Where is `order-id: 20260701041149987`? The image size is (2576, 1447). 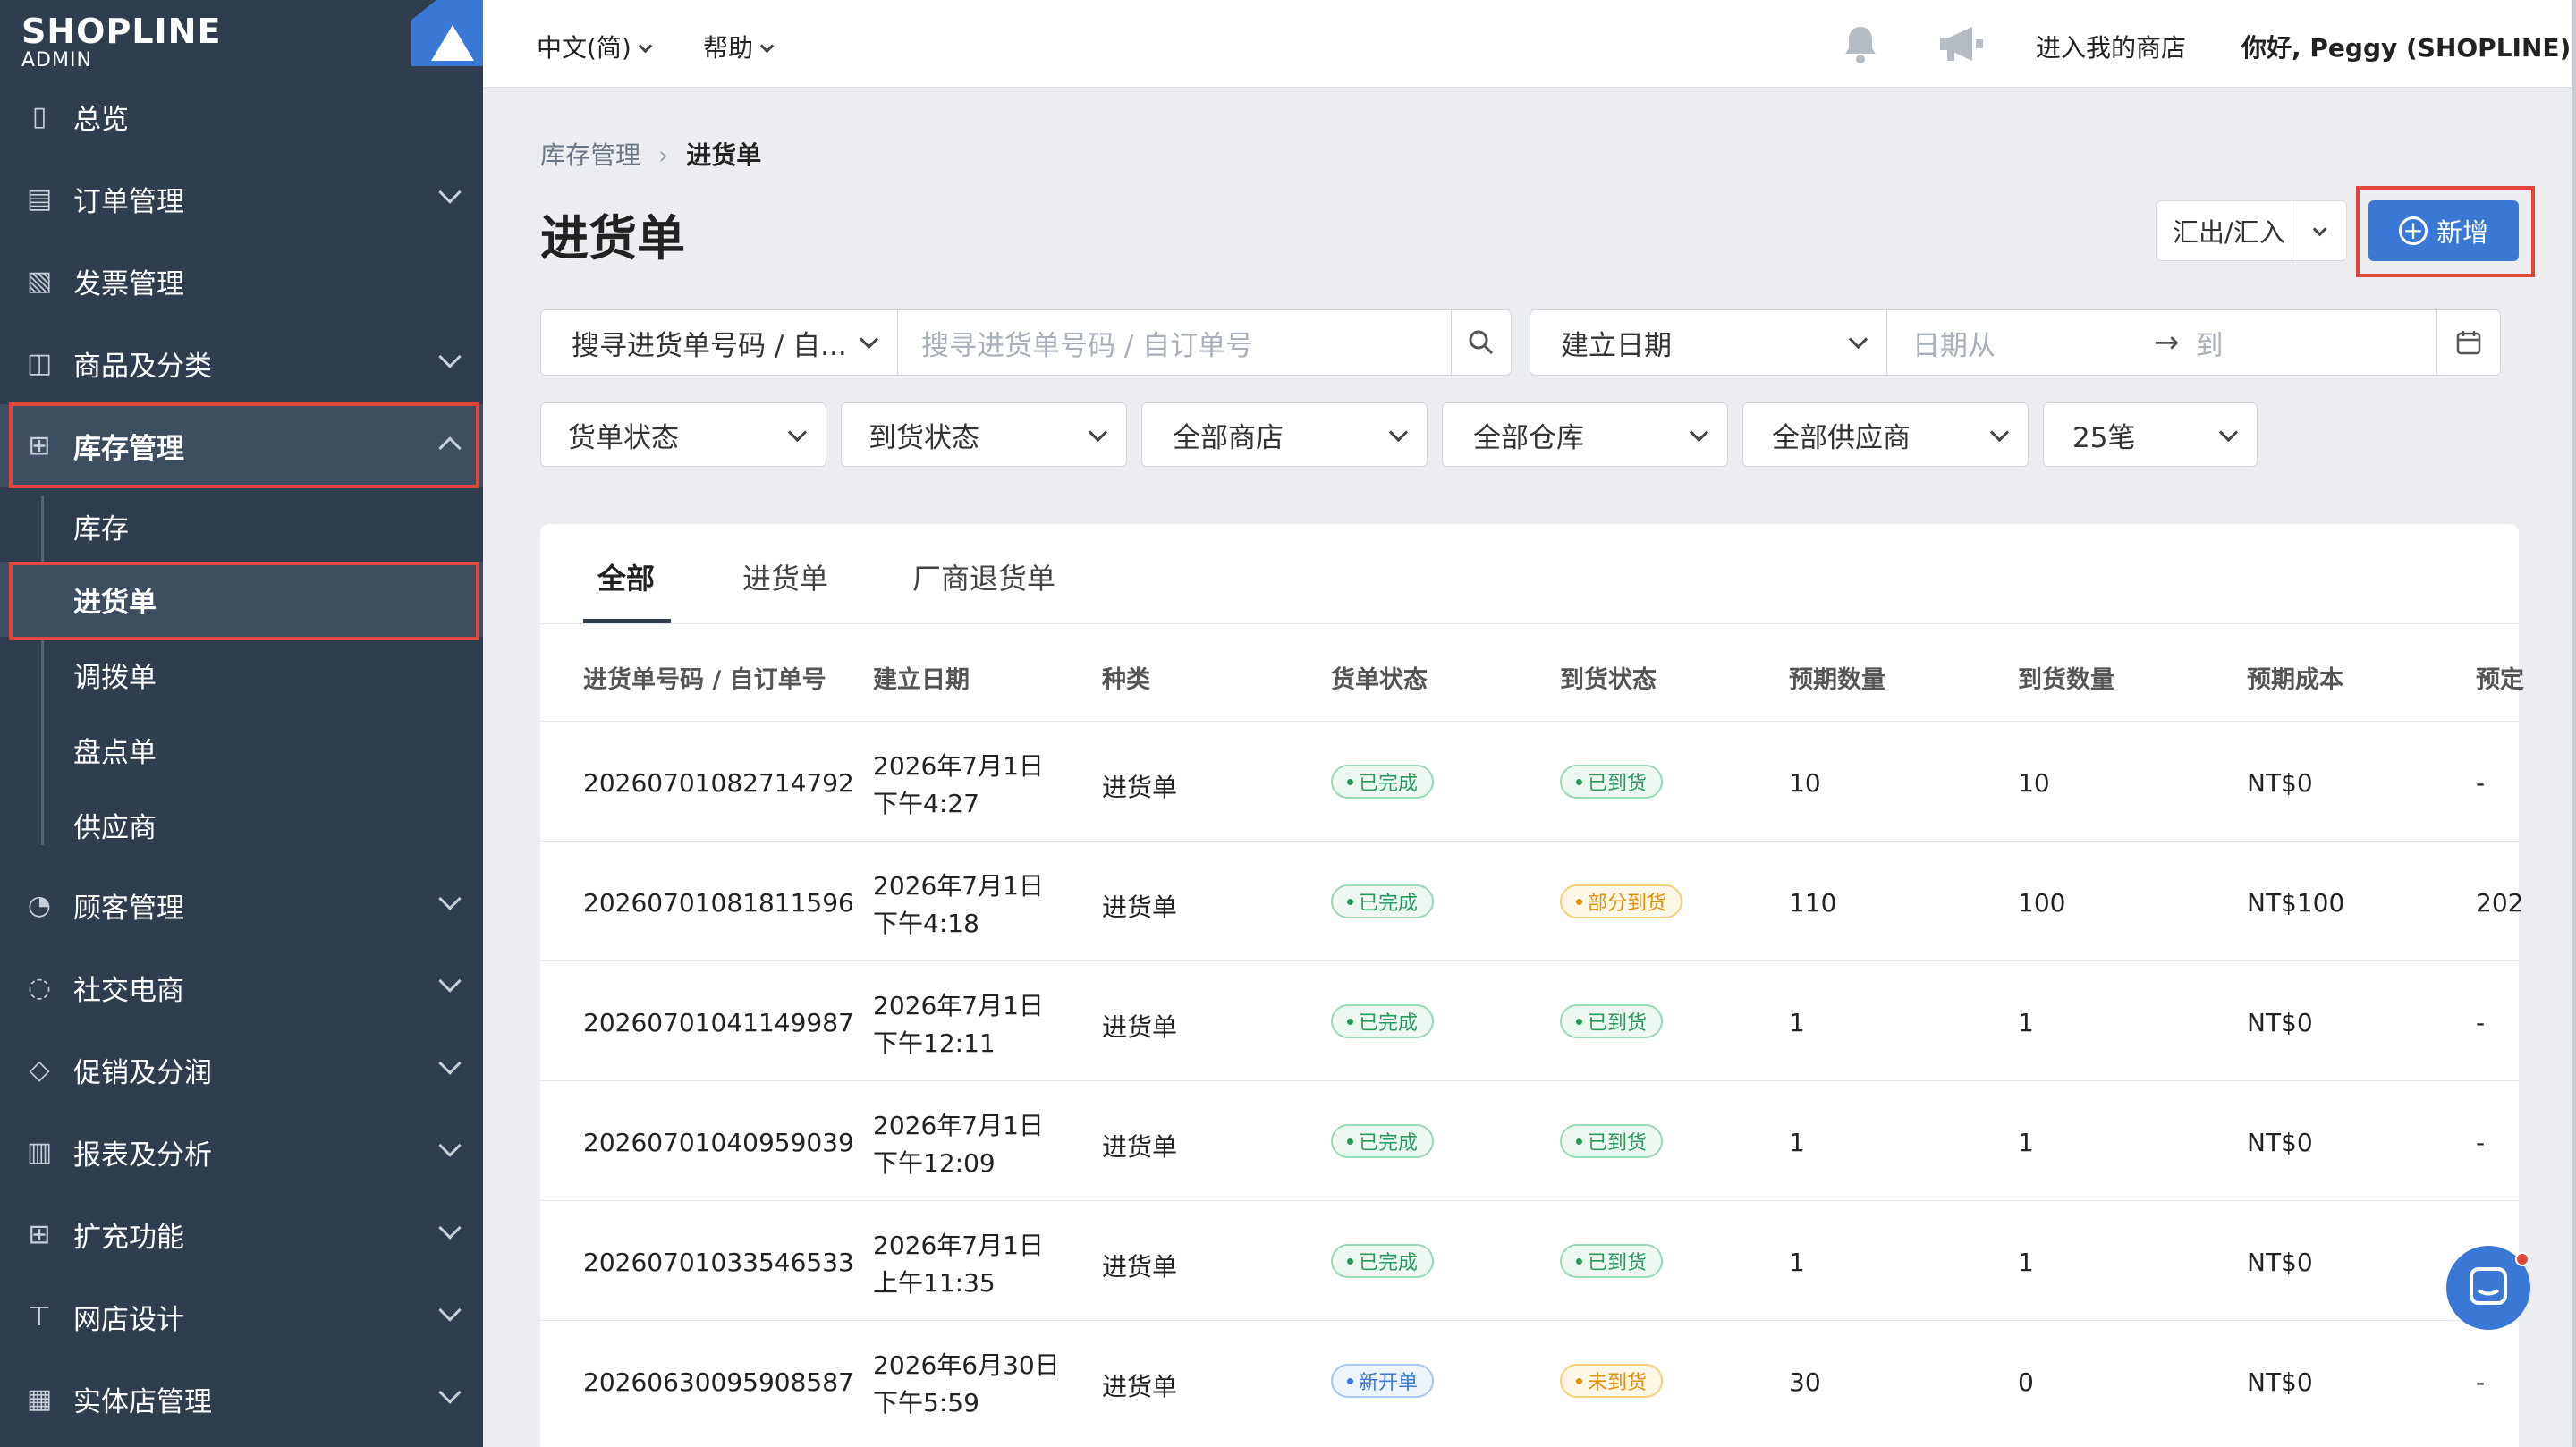 order-id: 20260701041149987 is located at coordinates (718, 1022).